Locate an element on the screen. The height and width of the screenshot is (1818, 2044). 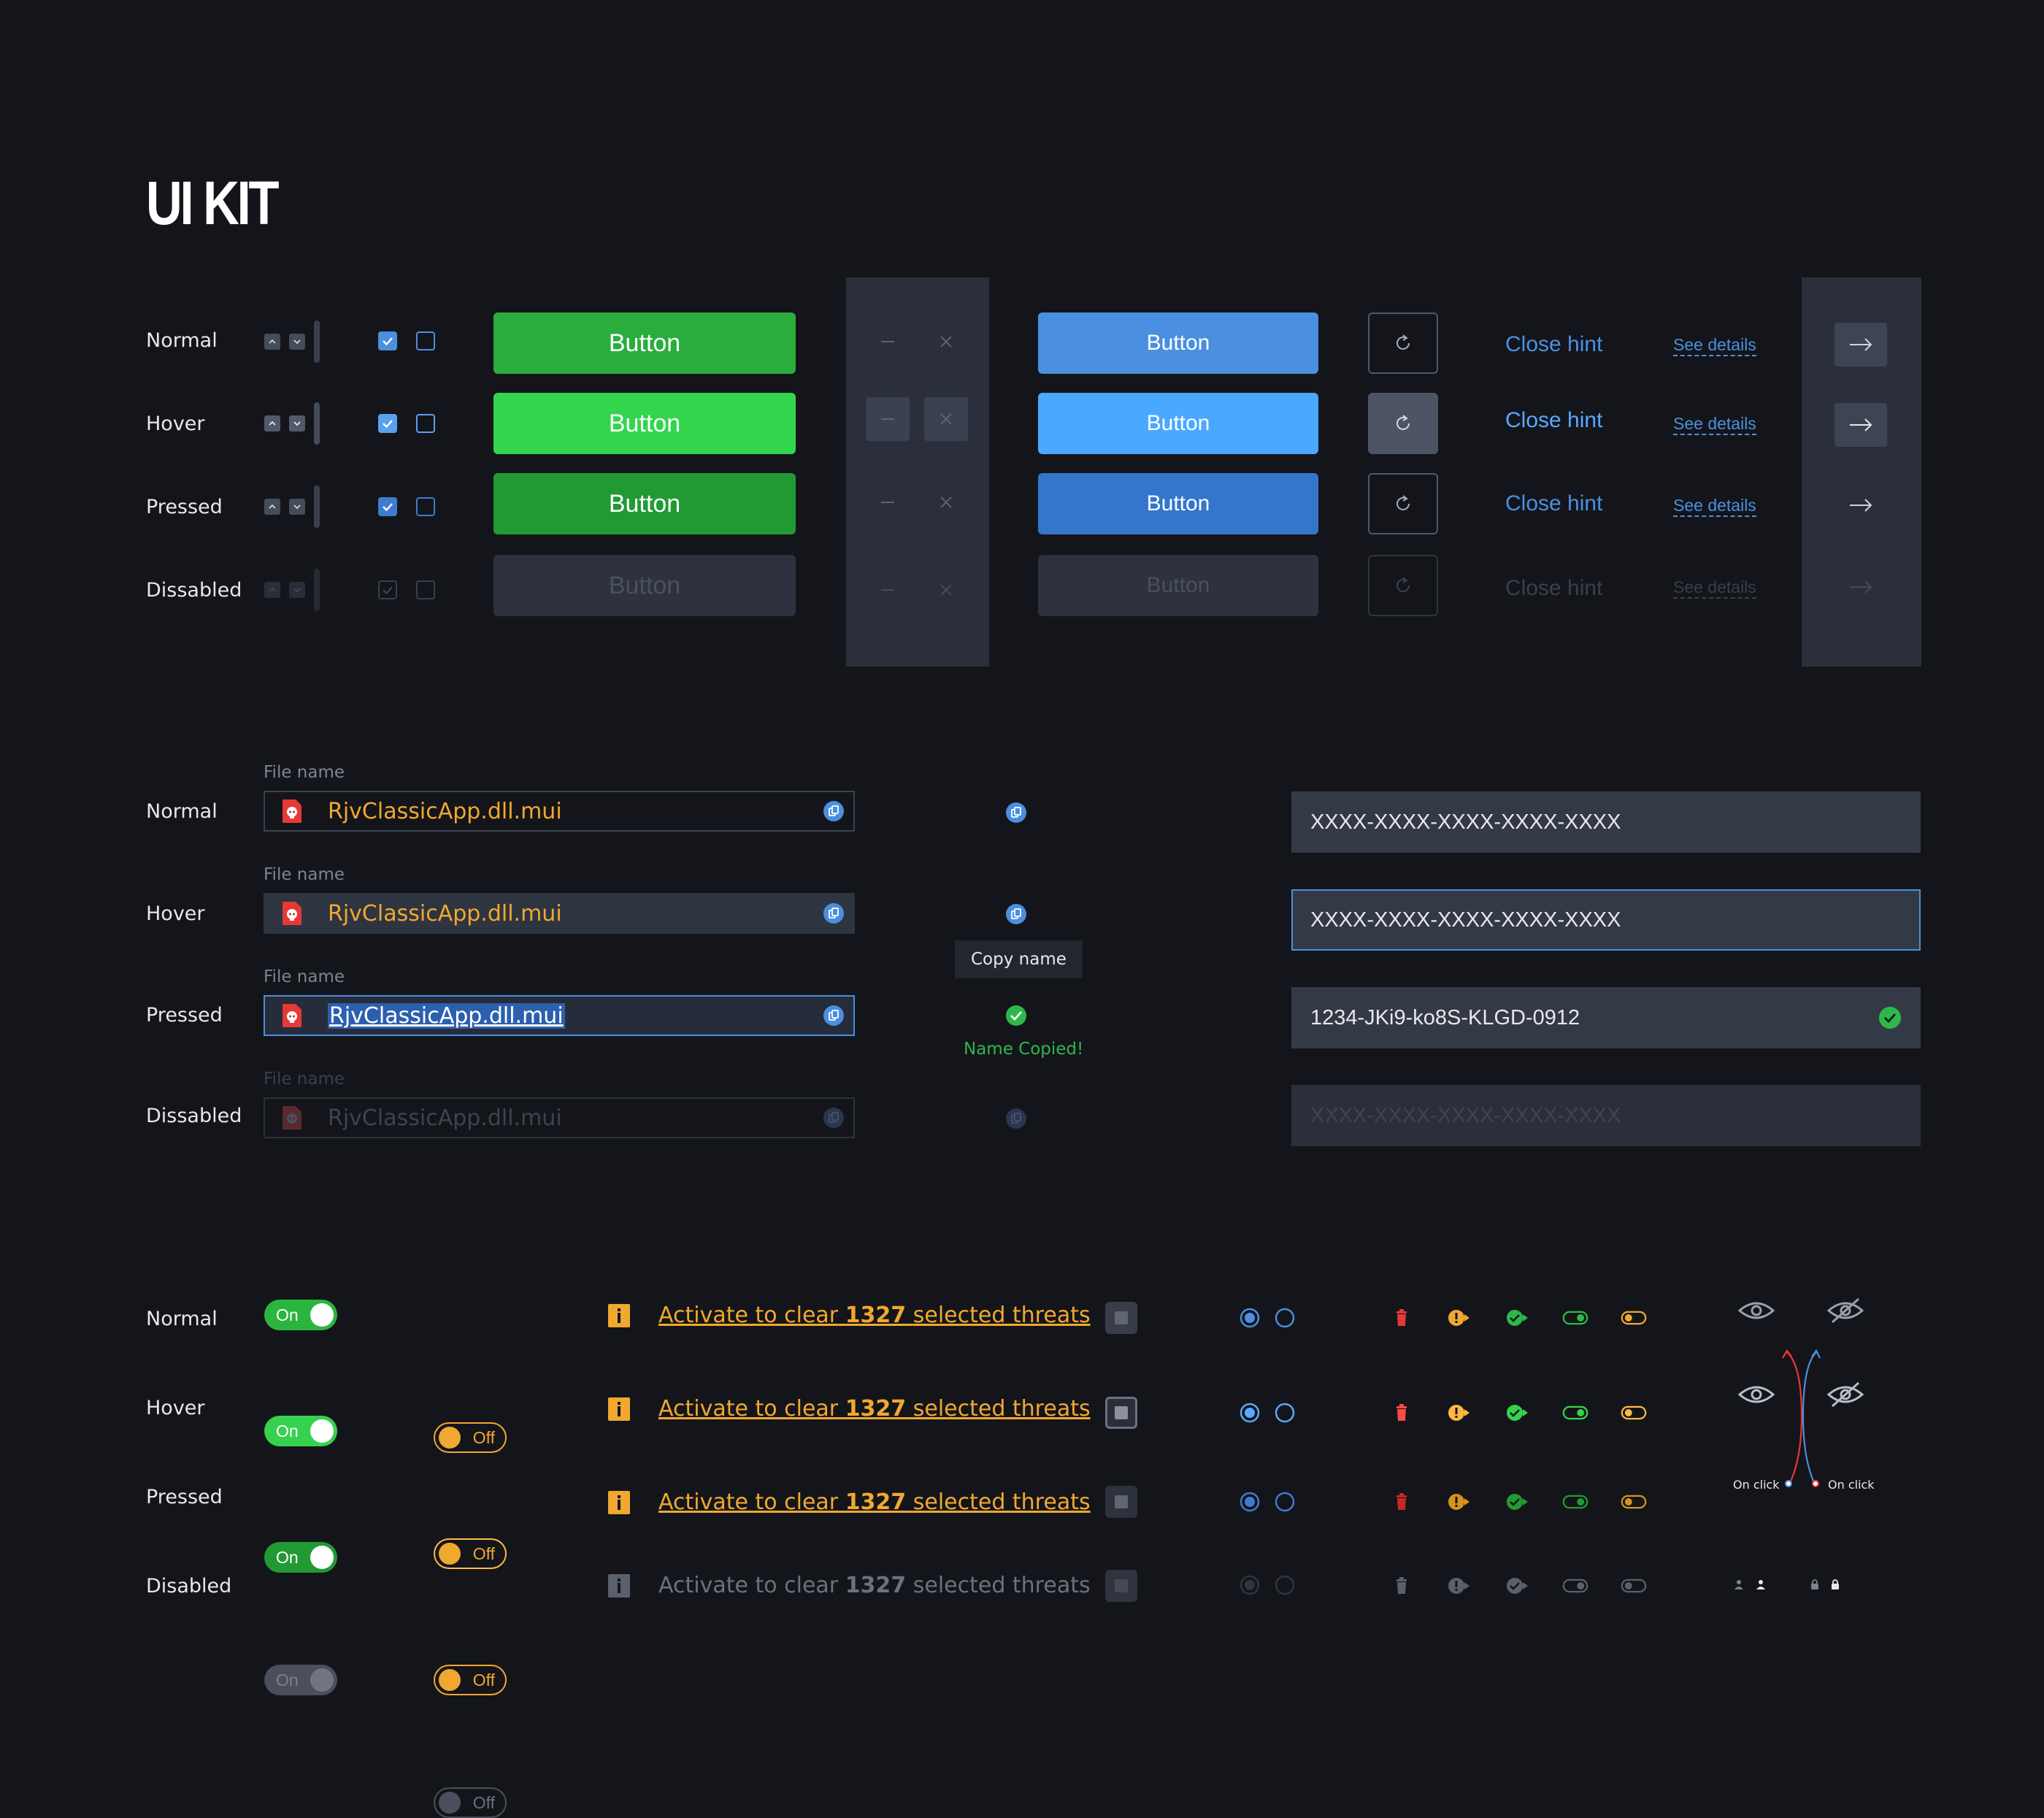
lock-icon is located at coordinates (1814, 1584).